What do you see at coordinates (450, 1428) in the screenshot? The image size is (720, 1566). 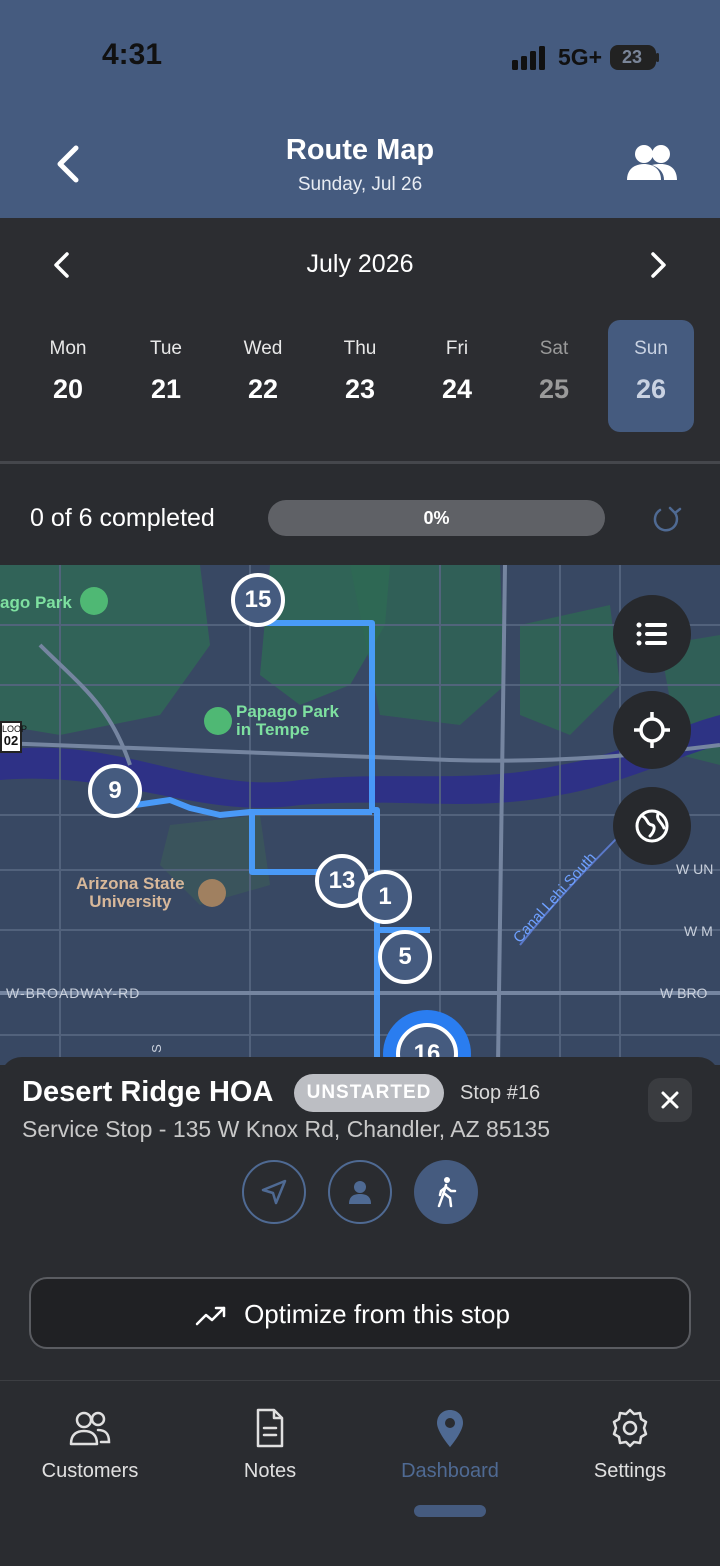 I see `map-pin-icon` at bounding box center [450, 1428].